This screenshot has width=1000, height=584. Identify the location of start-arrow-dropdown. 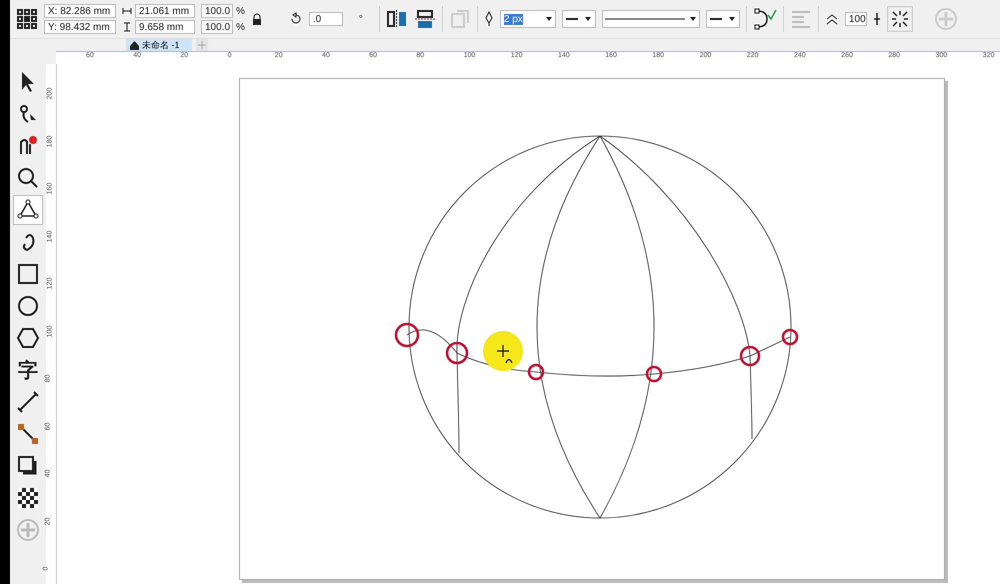
(579, 19).